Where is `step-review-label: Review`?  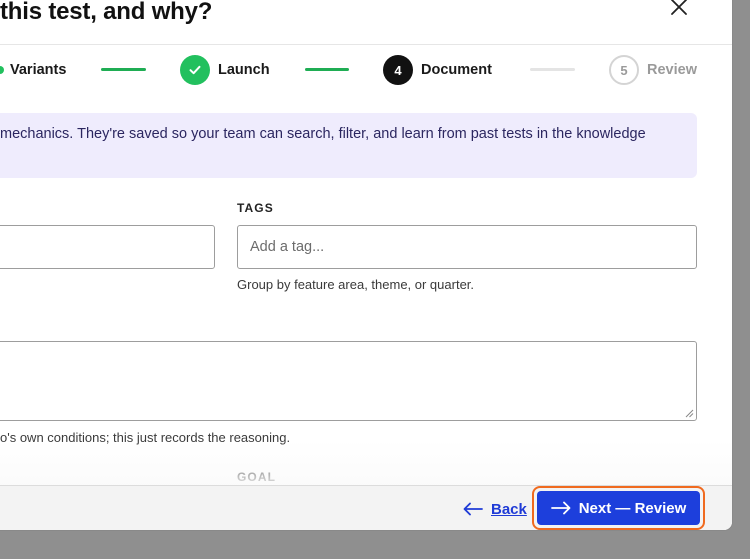
step-review-label: Review is located at coordinates (672, 70).